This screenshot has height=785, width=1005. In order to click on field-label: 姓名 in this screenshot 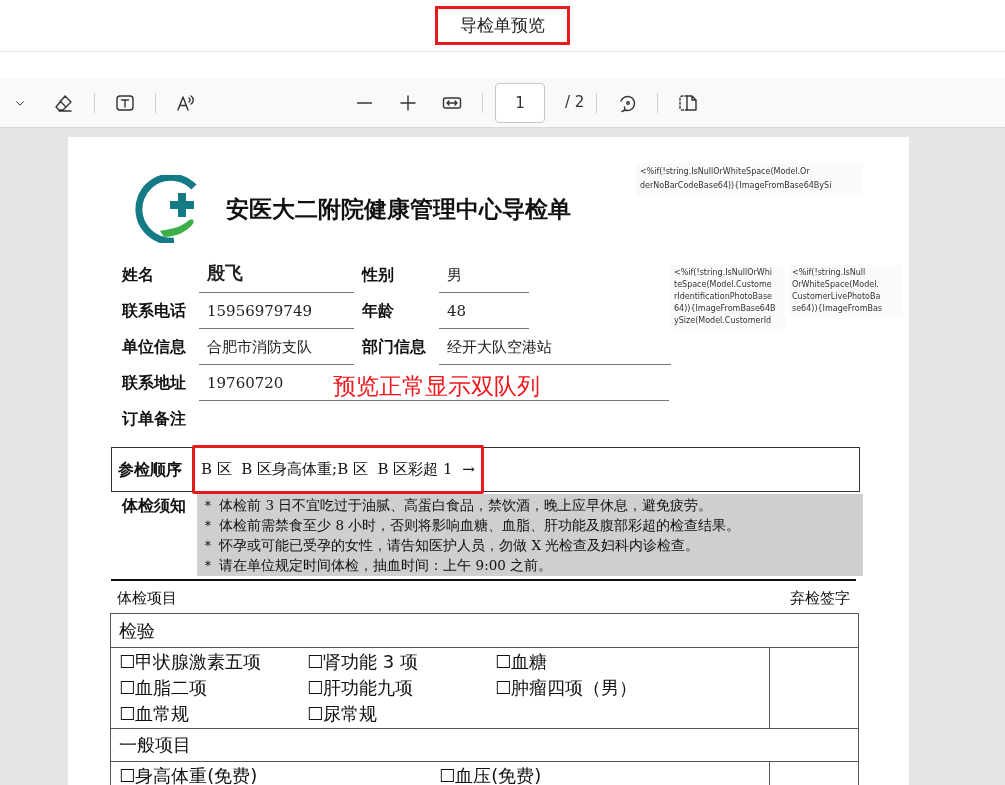, I will do `click(137, 275)`.